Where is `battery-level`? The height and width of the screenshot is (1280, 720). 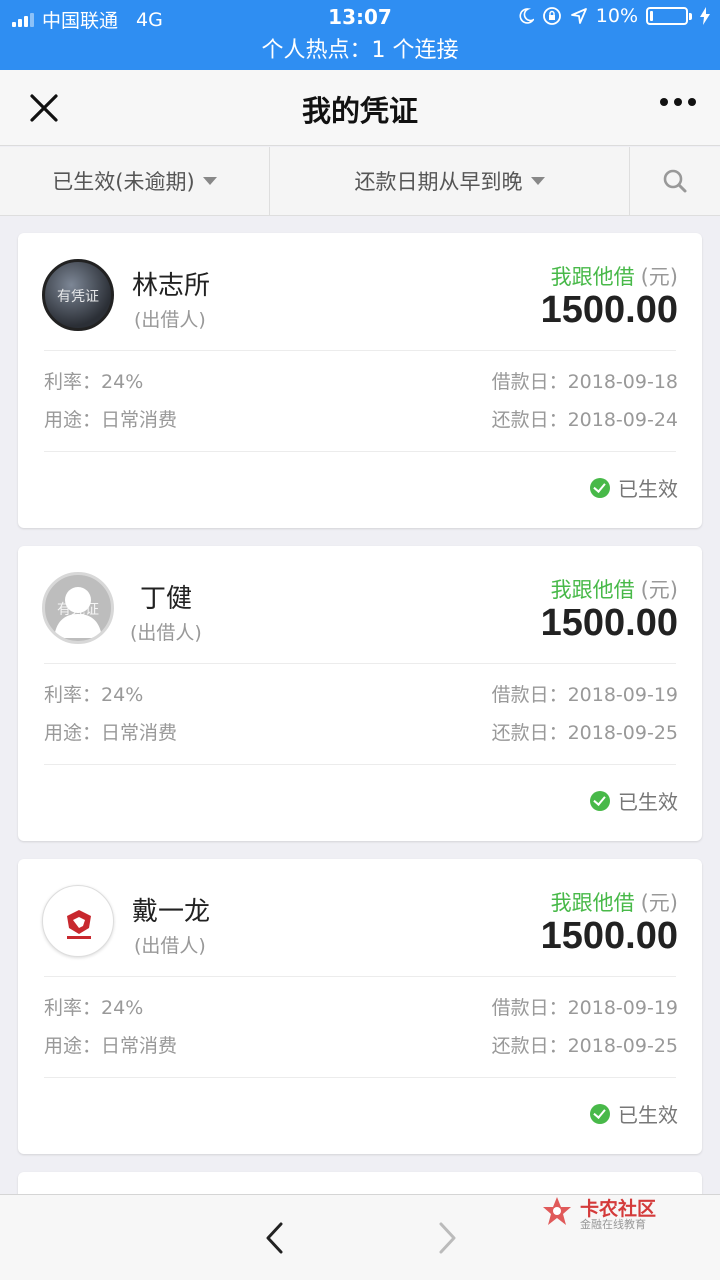
battery-level is located at coordinates (651, 16).